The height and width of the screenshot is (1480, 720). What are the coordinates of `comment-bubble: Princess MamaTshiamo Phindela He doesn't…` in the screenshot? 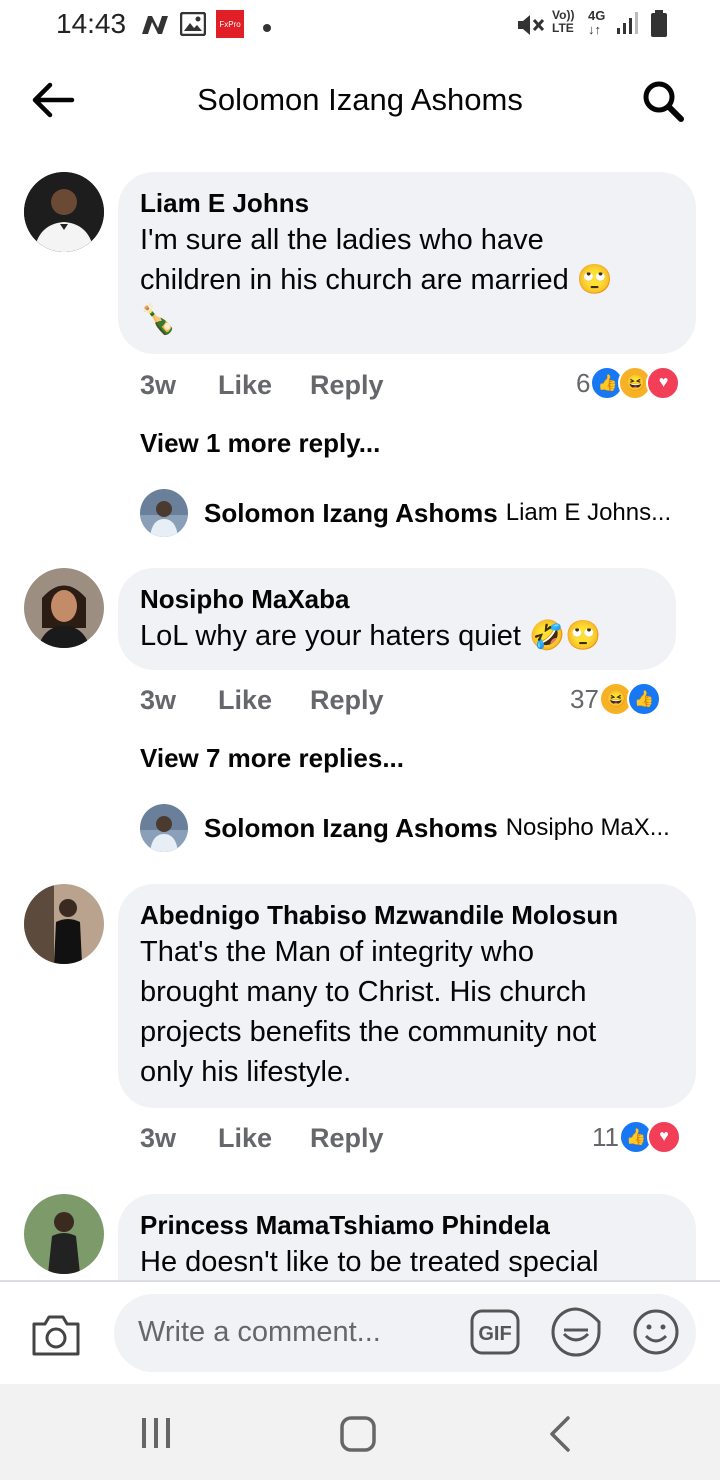 It's located at (407, 1237).